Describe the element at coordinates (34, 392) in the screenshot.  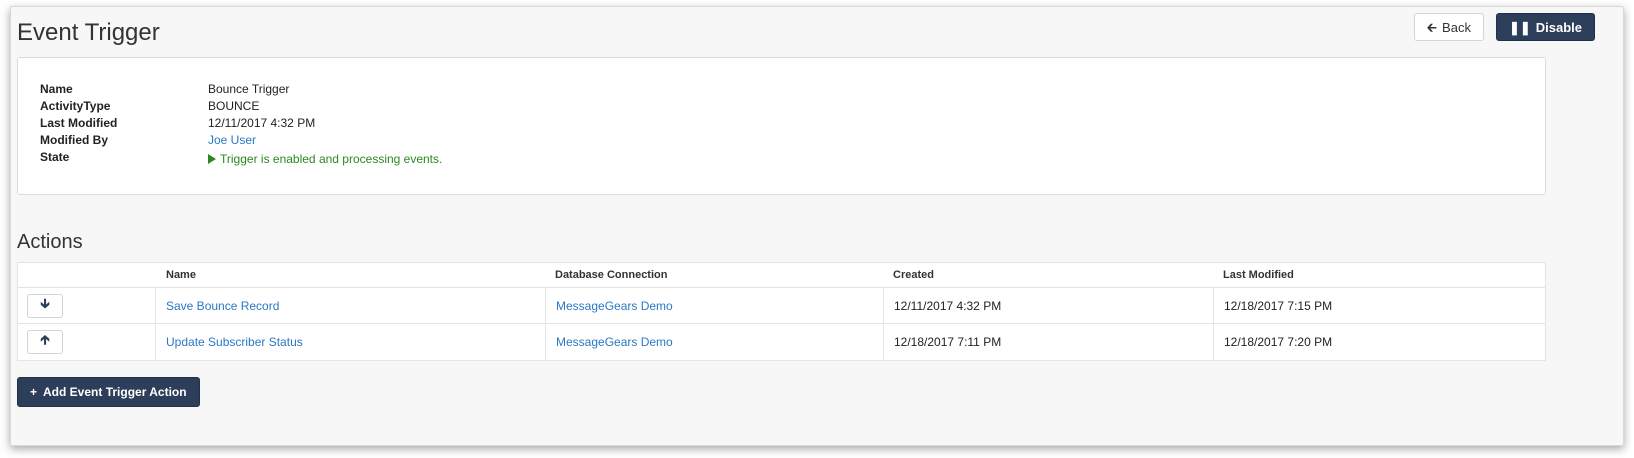
I see `plus-icon: +` at that location.